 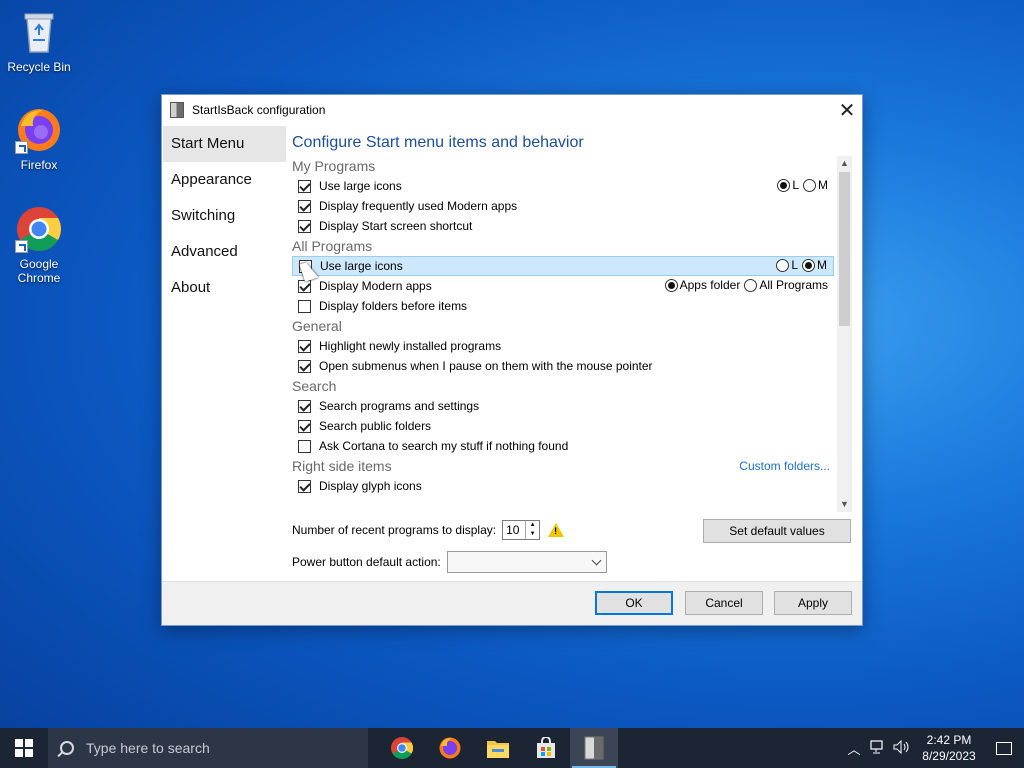 What do you see at coordinates (39, 271) in the screenshot?
I see `desktop-icon-label: Google Chrome` at bounding box center [39, 271].